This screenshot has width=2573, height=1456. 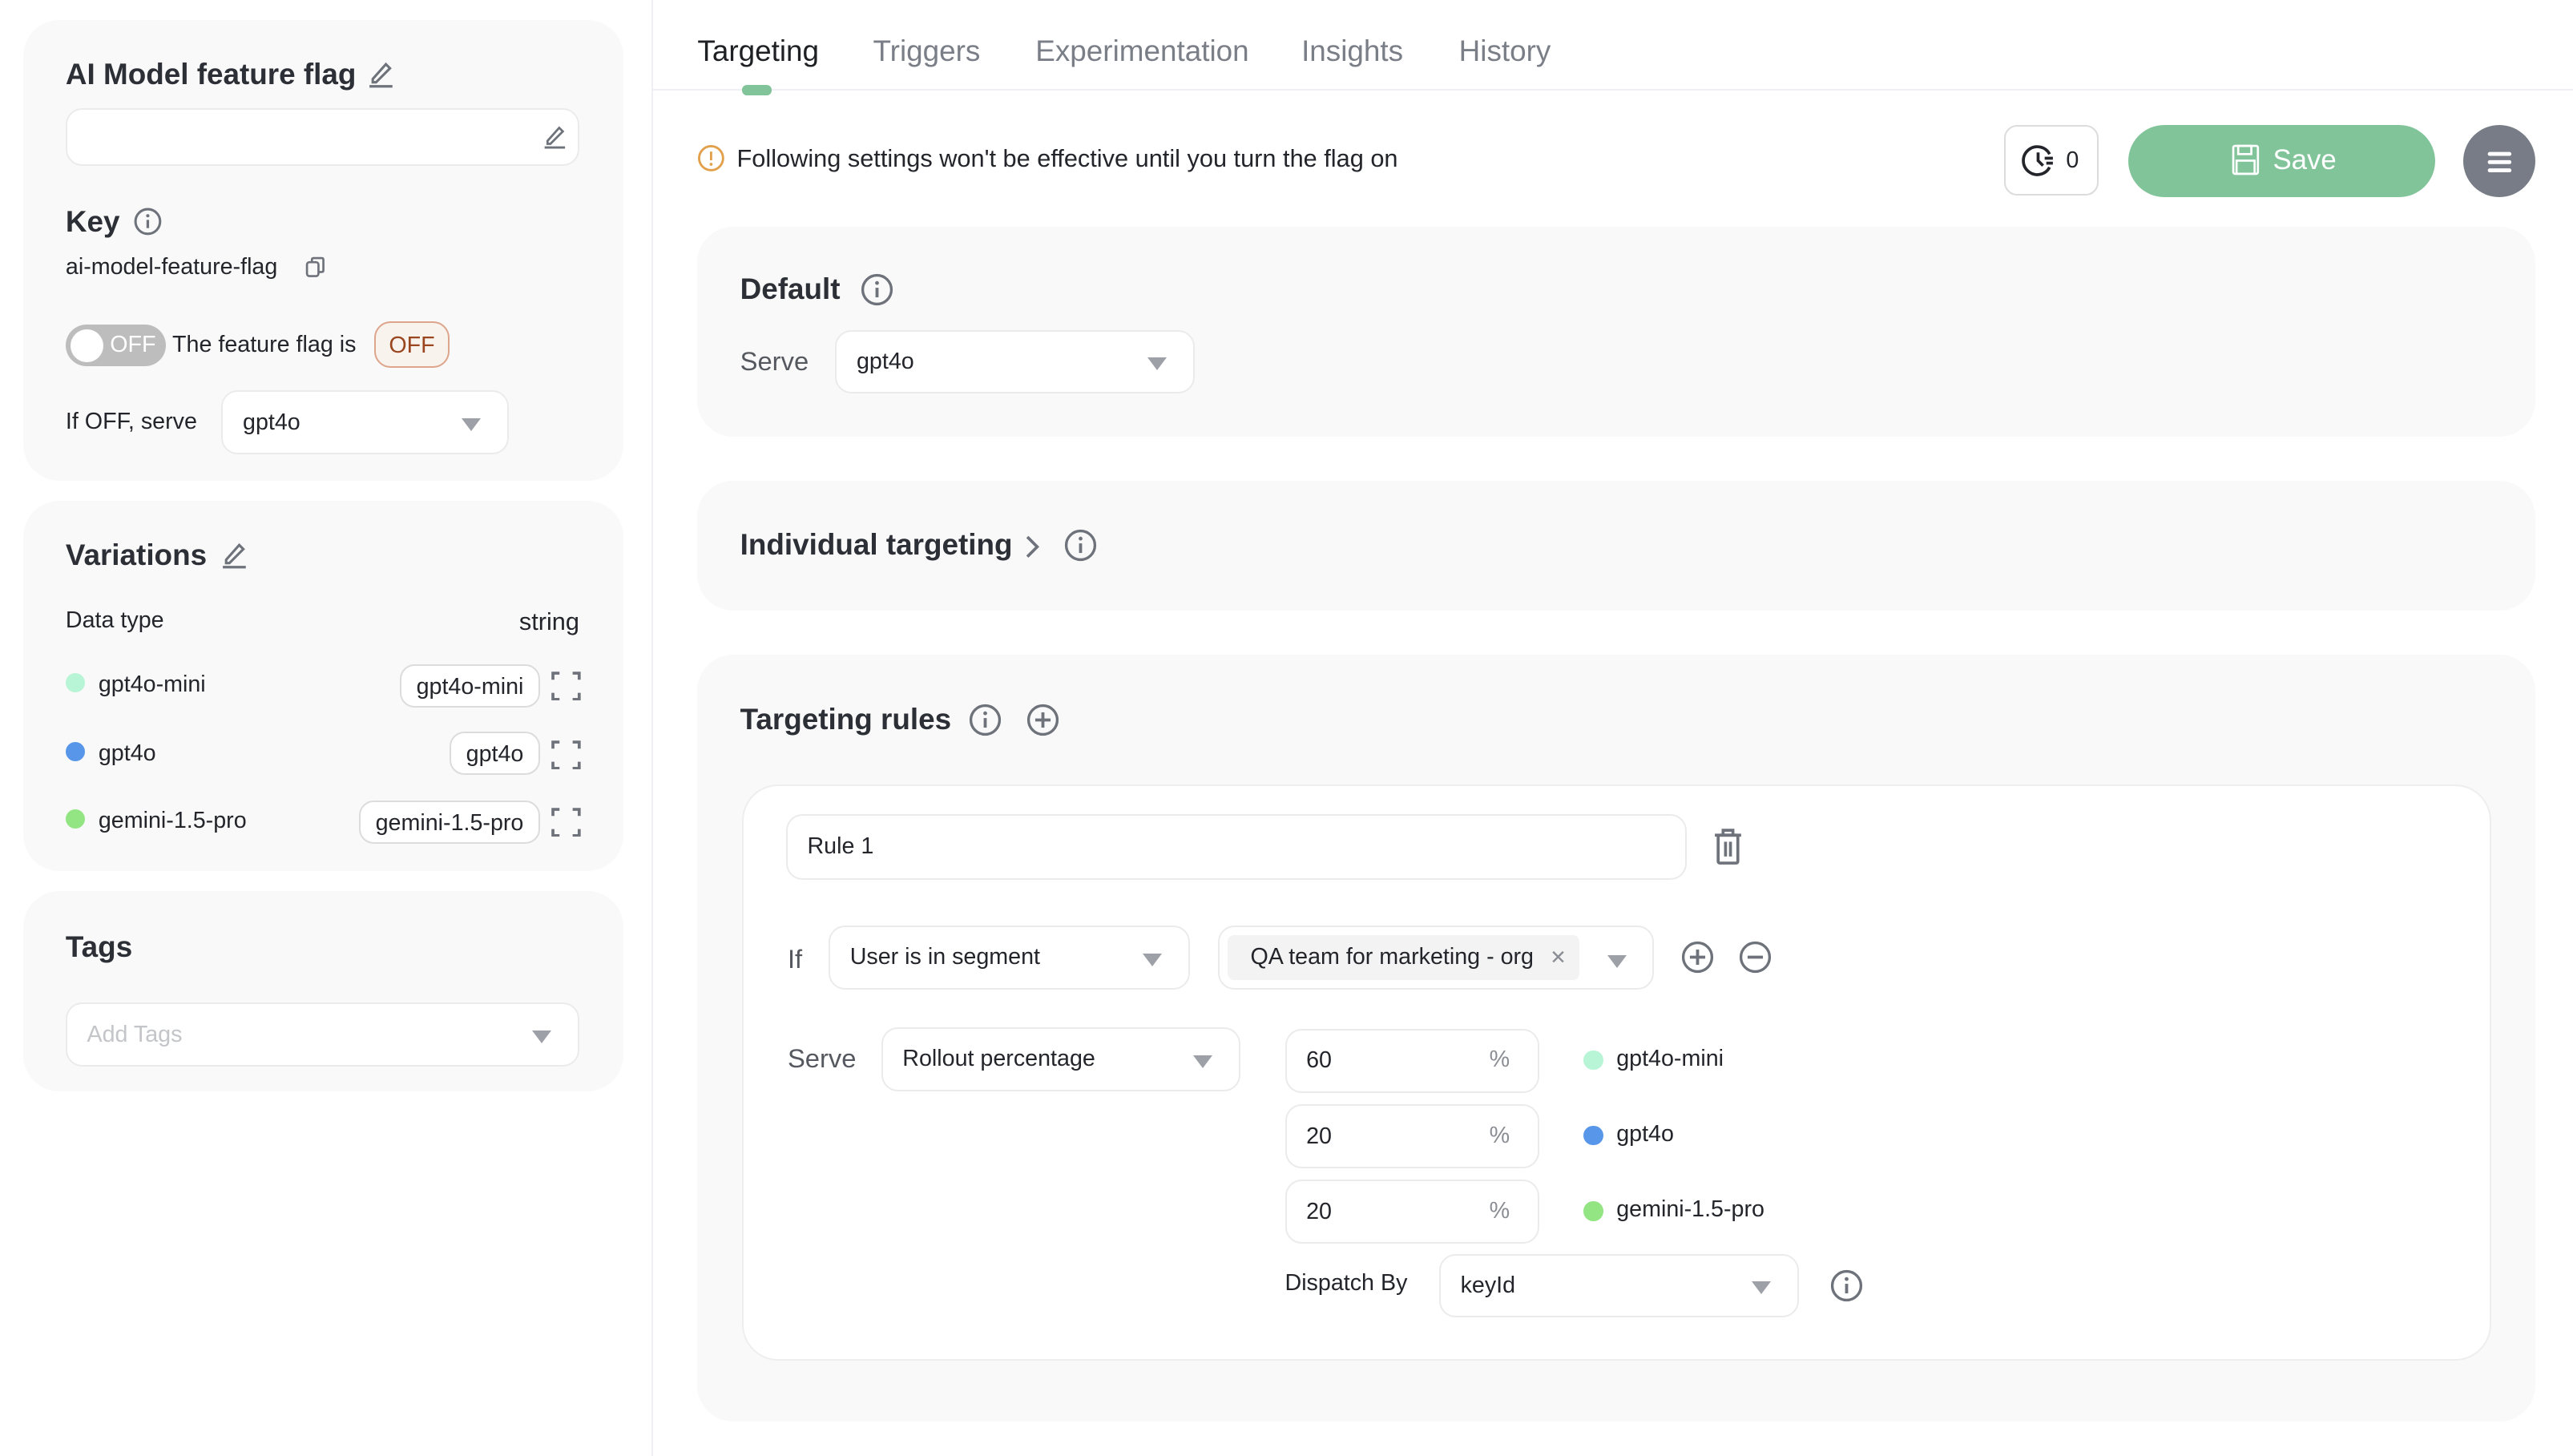 What do you see at coordinates (2040, 164) in the screenshot?
I see `schedule-clock-icon` at bounding box center [2040, 164].